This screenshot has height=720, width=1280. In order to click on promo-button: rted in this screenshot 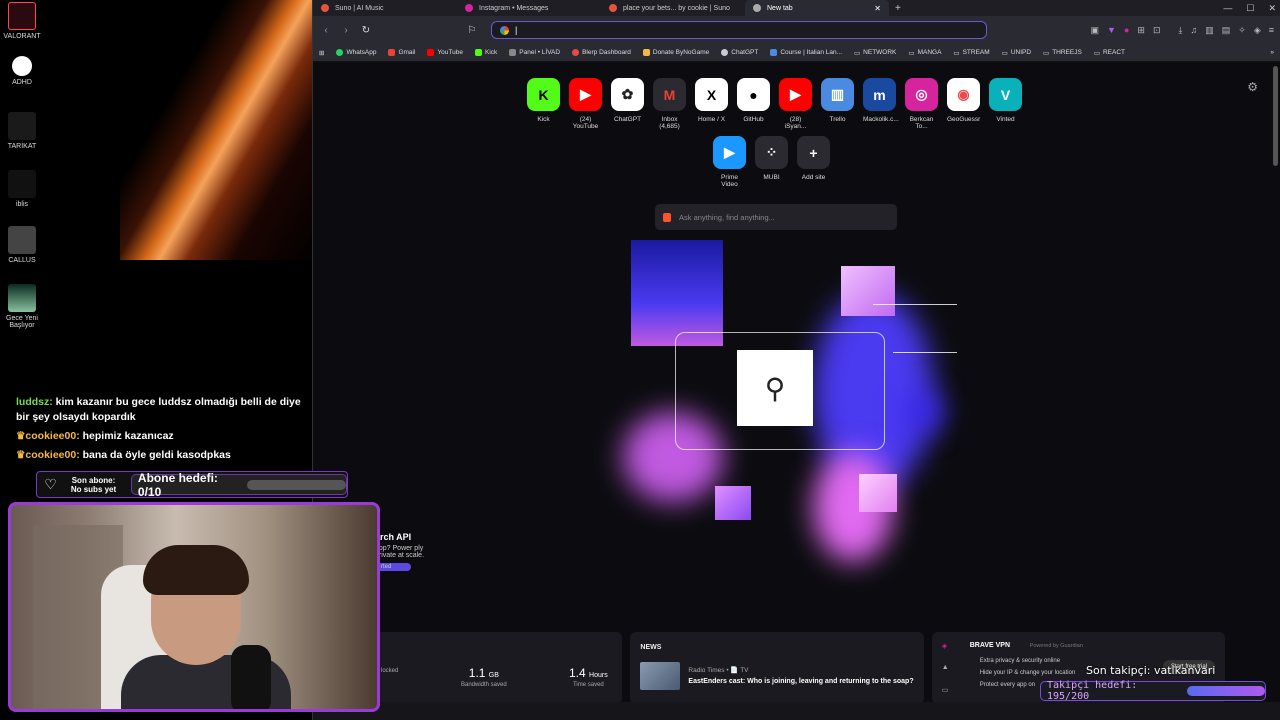, I will do `click(393, 567)`.